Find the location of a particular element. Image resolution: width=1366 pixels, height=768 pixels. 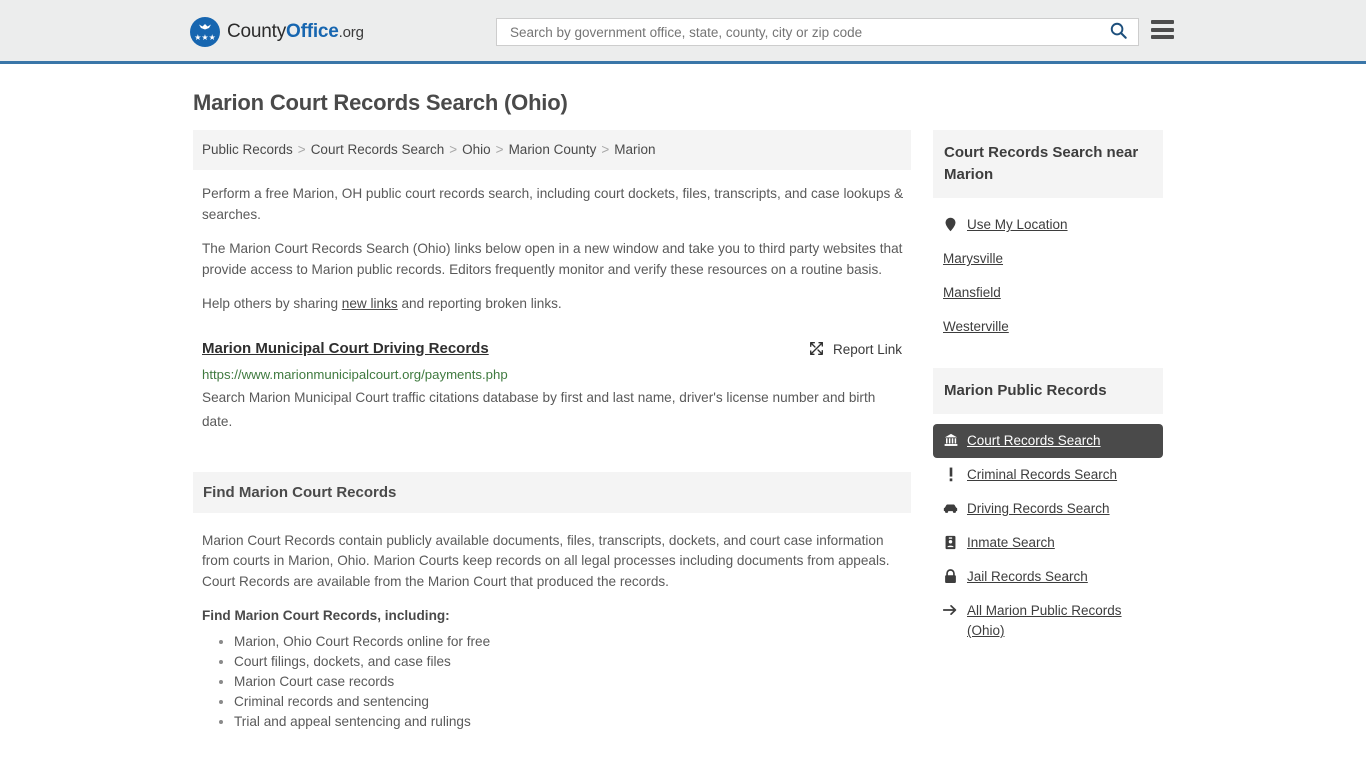

sidebar-item-court-records-search: Court Records Search is located at coordinates (1048, 441).